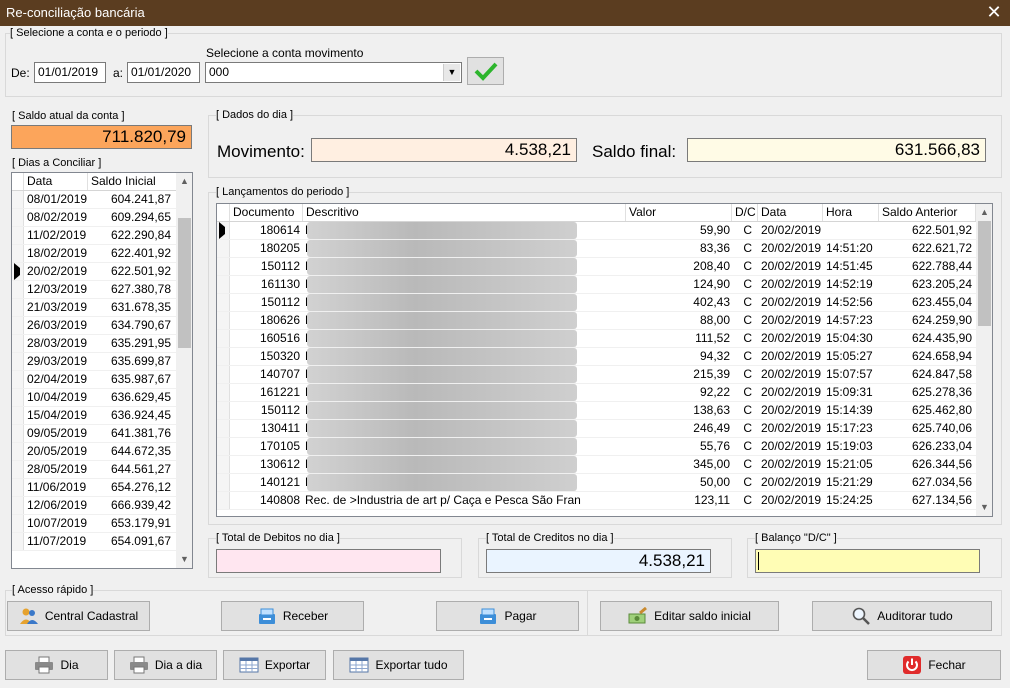  What do you see at coordinates (94, 470) in the screenshot?
I see `table-row: 28/05/2019 644.561,27` at bounding box center [94, 470].